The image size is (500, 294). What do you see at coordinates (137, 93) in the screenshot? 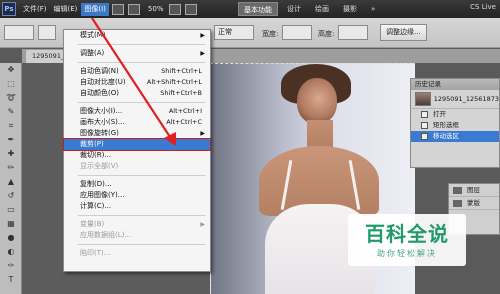
I see `image-menu-item: 自动颜色(O) Shift+Ctrl+B` at bounding box center [137, 93].